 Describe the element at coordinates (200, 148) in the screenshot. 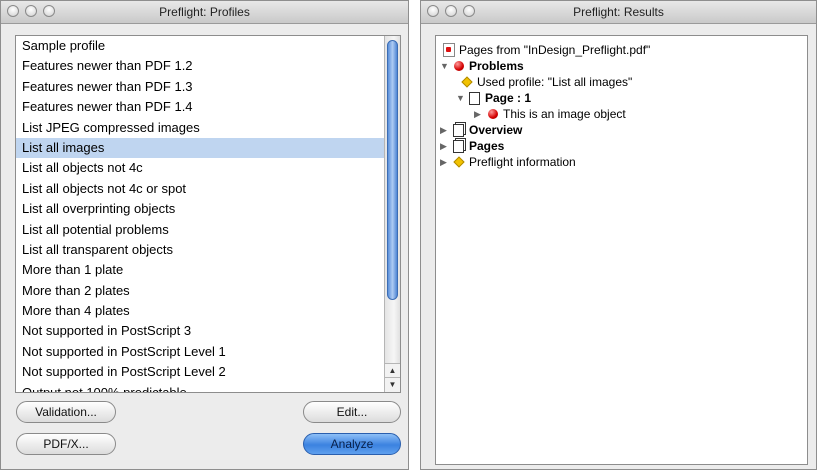

I see `profile-list-item: List all images` at that location.